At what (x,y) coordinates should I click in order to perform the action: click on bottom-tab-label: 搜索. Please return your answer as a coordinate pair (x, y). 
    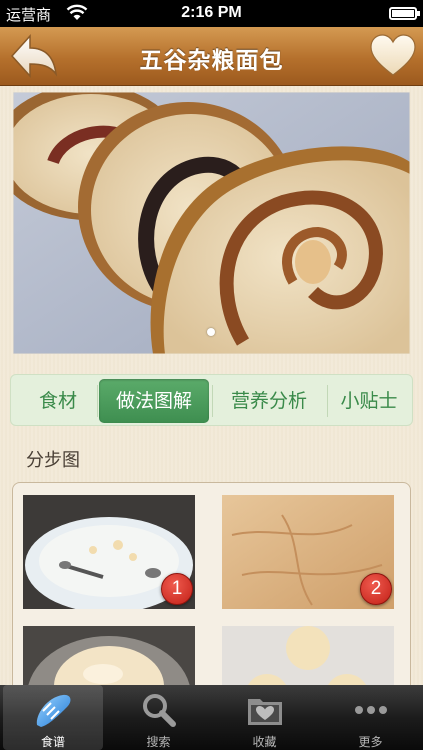
    Looking at the image, I should click on (158, 742).